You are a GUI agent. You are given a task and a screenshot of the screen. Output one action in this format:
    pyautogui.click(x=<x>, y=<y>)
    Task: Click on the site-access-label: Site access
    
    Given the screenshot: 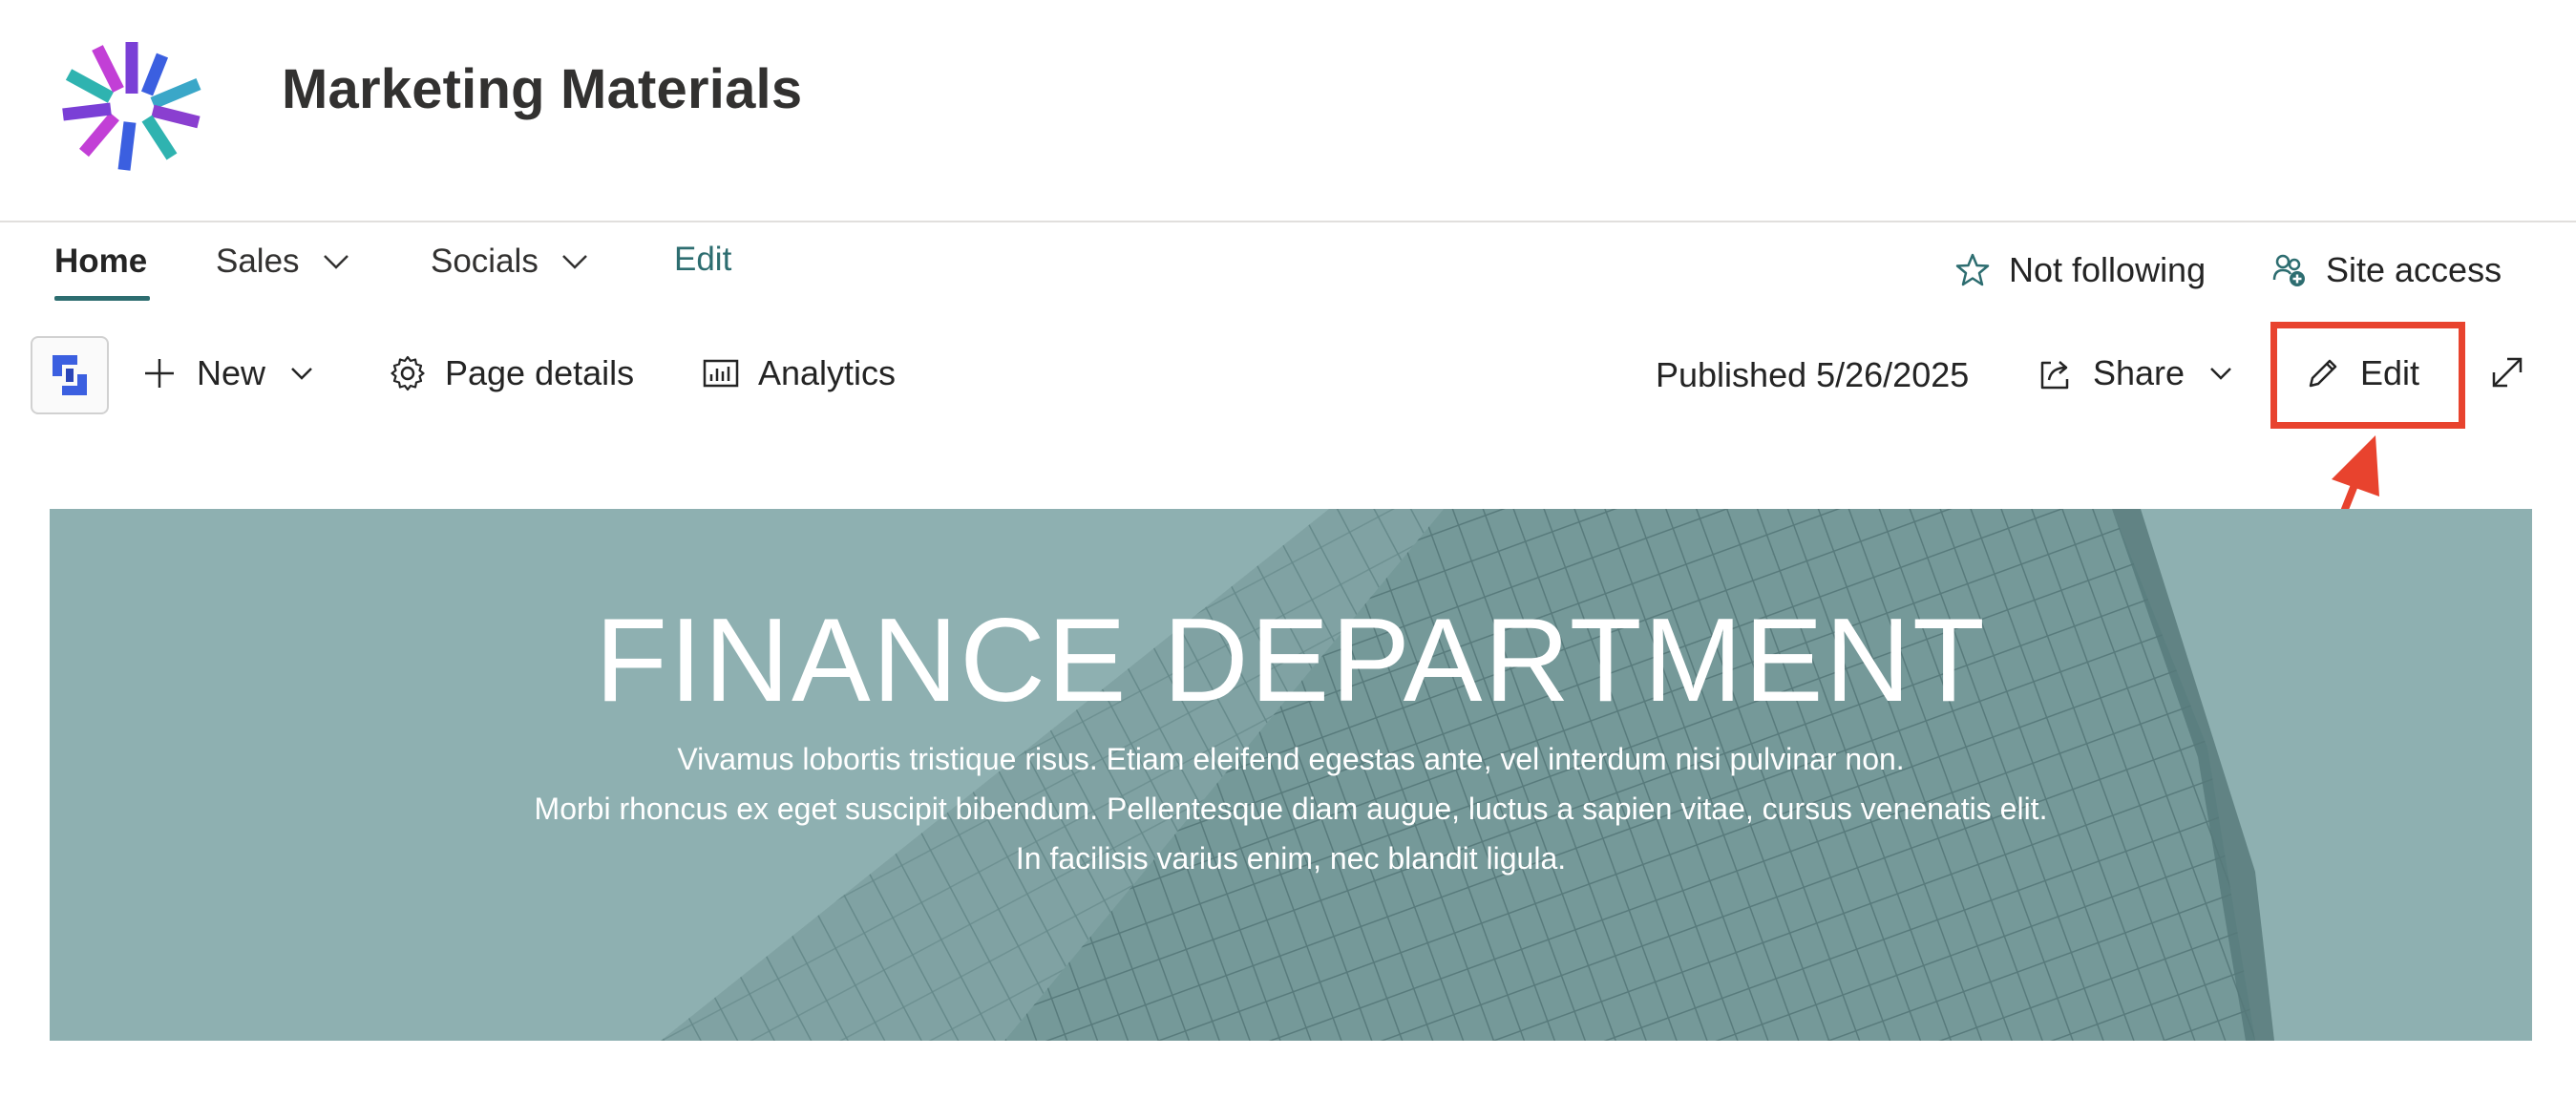 What is the action you would take?
    pyautogui.click(x=2414, y=269)
    